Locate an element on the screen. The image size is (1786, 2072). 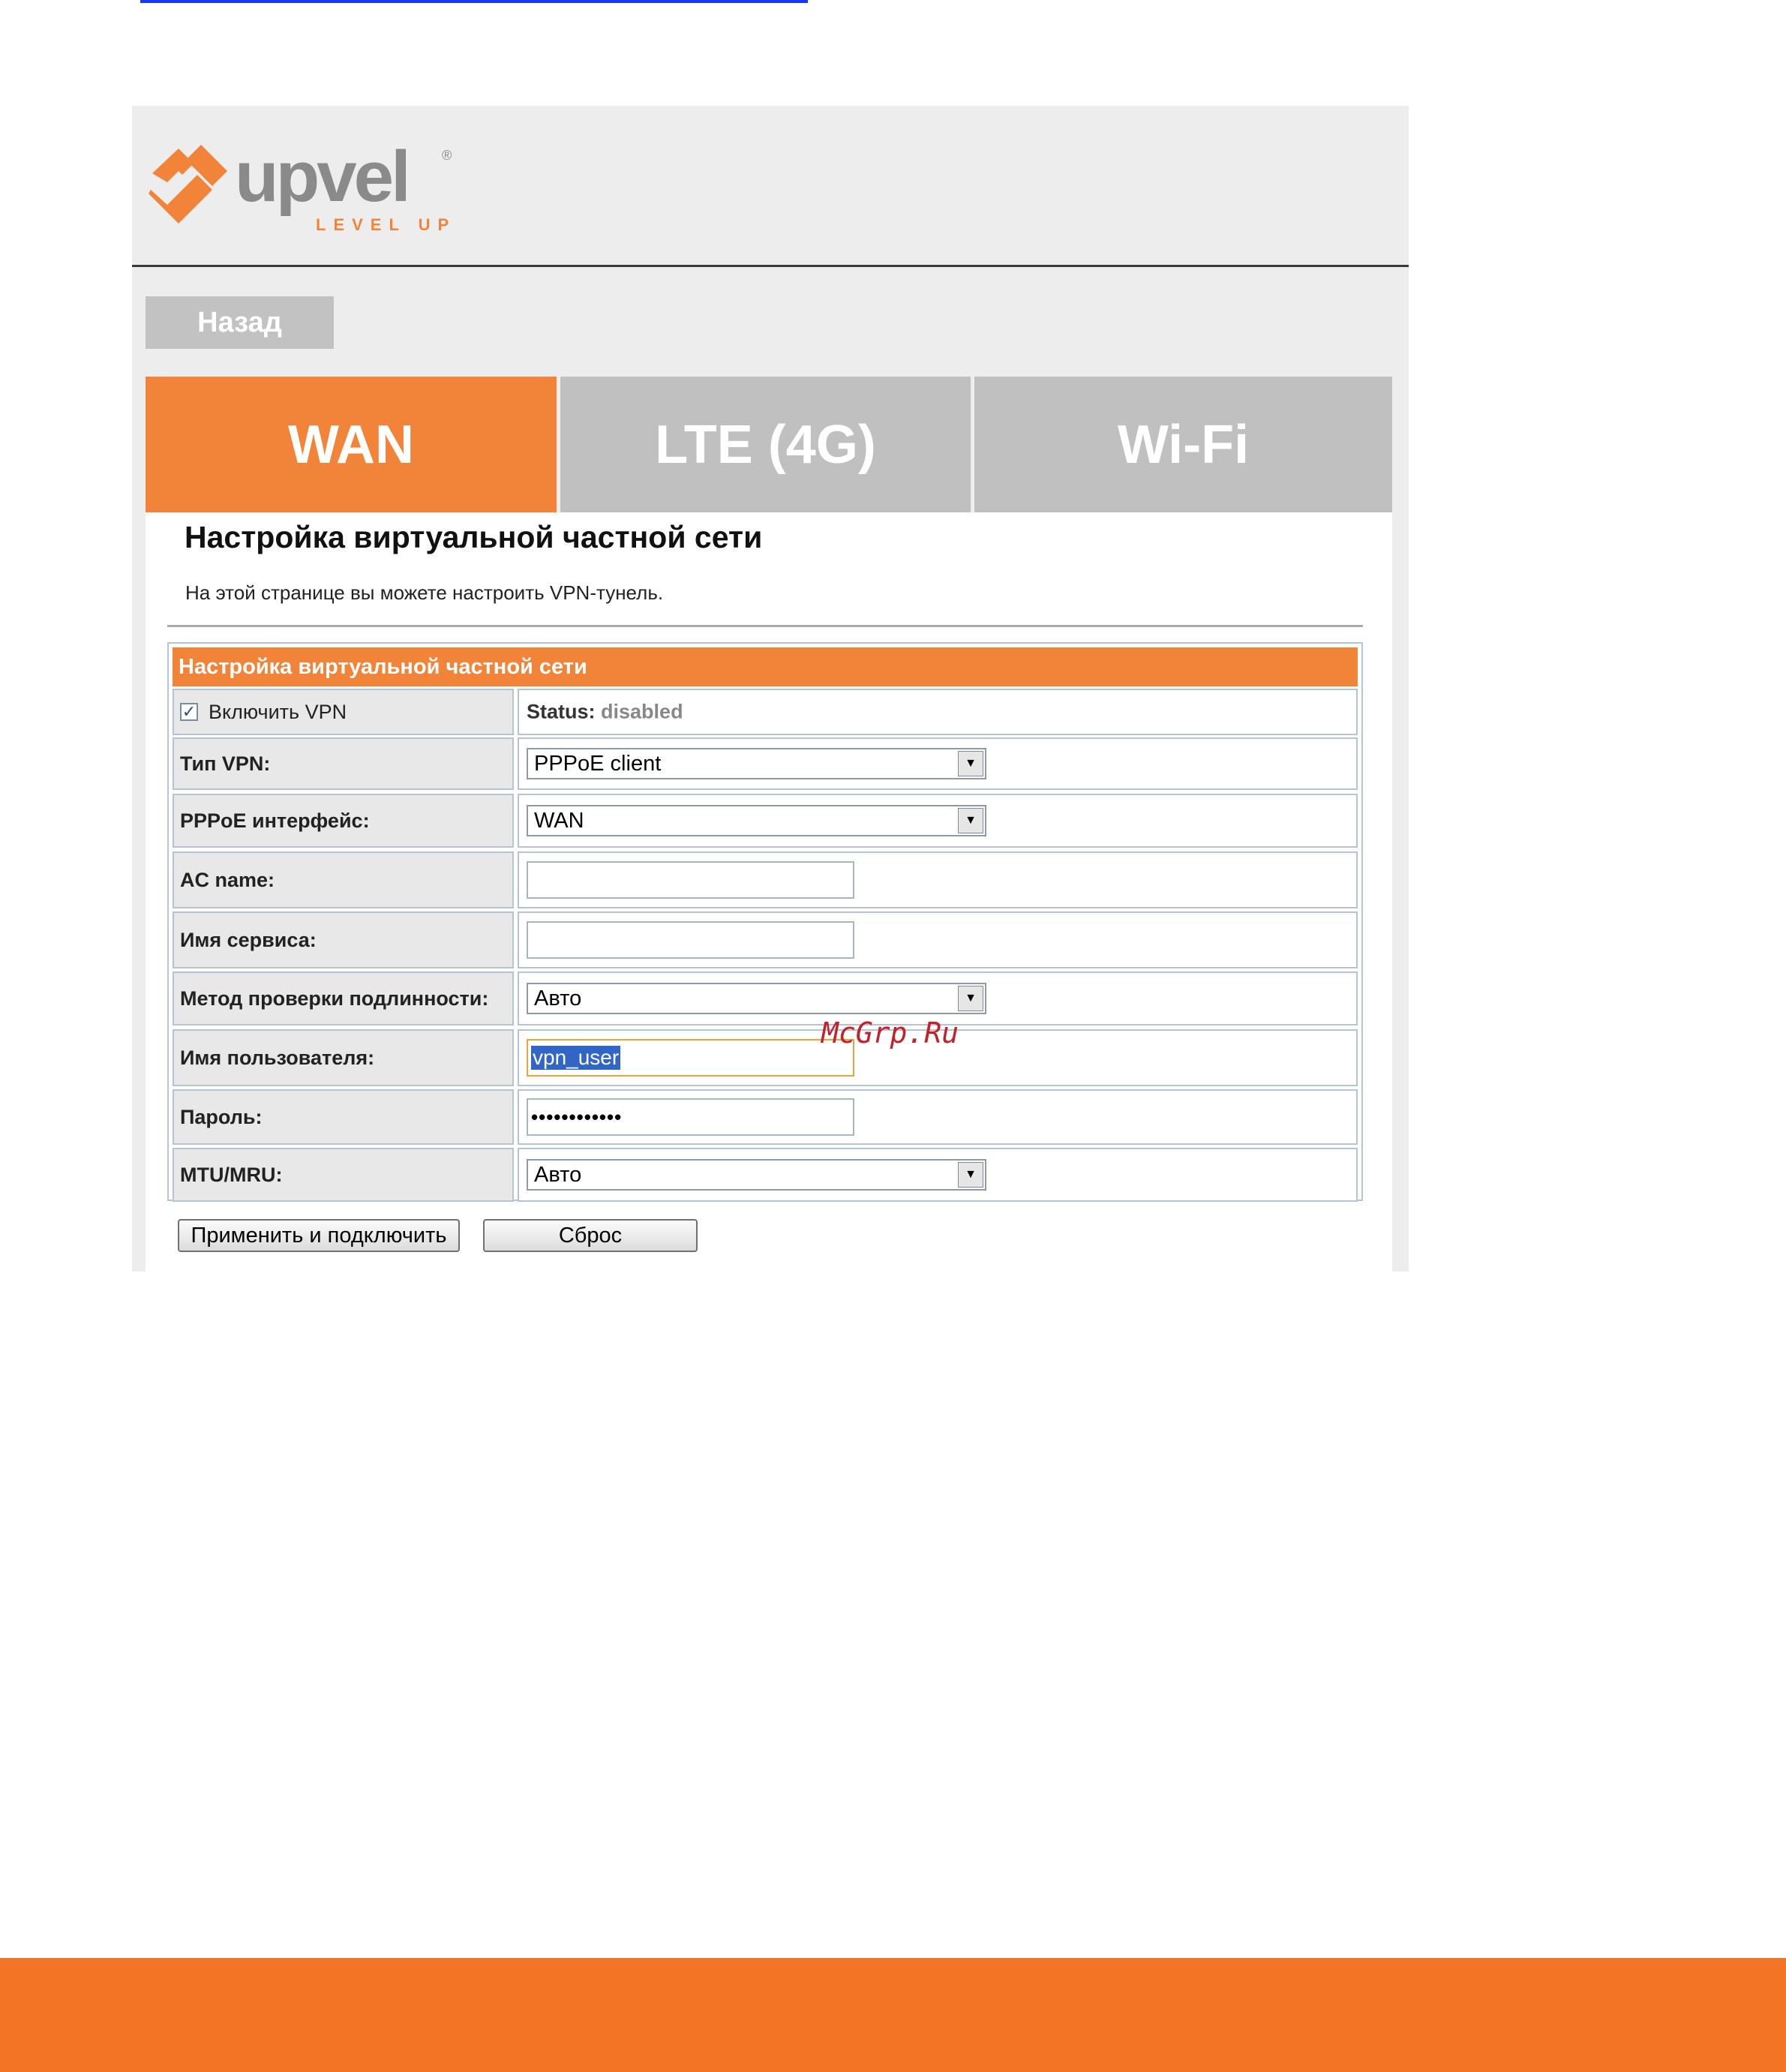
brand-tagline: LEVEL UP is located at coordinates (386, 225).